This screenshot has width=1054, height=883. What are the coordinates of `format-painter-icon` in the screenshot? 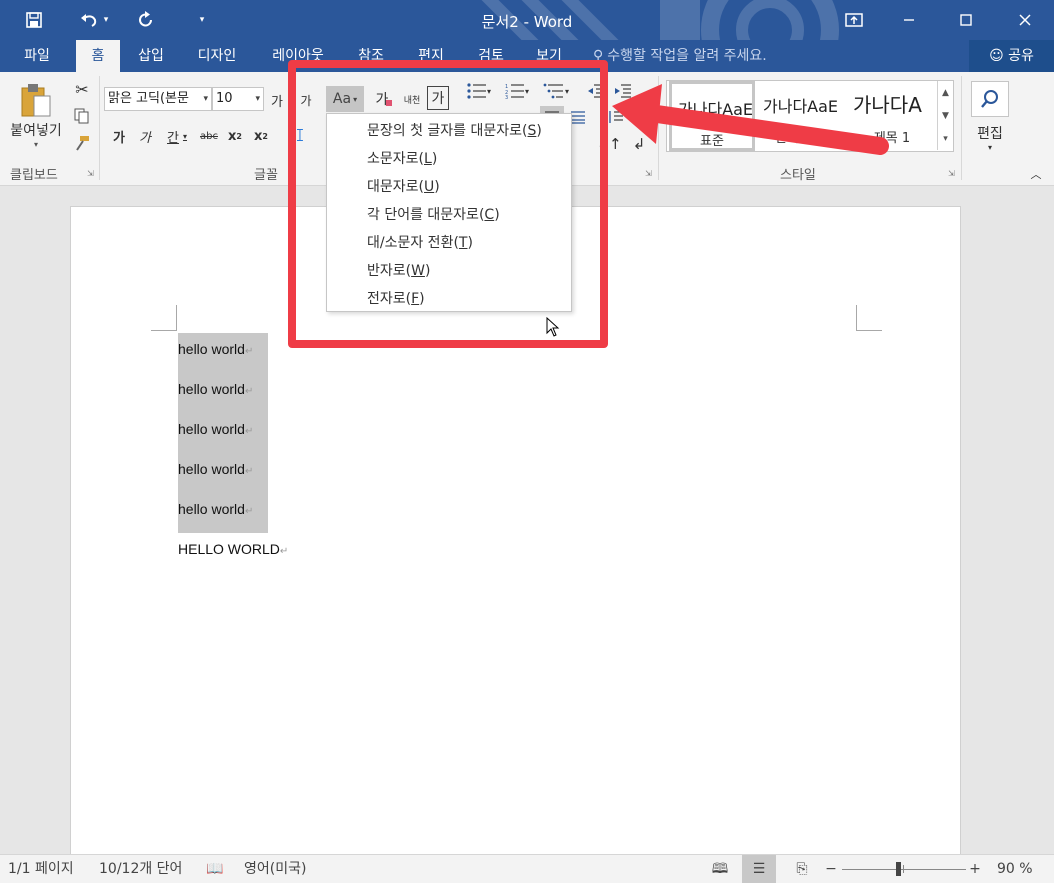 It's located at (82, 143).